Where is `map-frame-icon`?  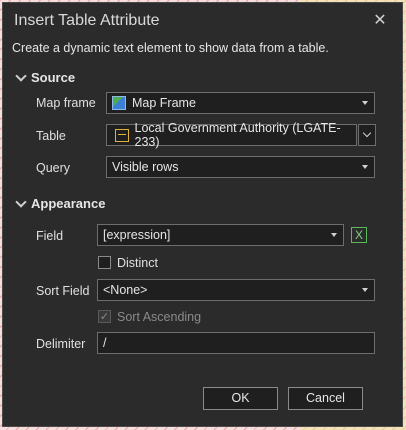
map-frame-icon is located at coordinates (119, 103).